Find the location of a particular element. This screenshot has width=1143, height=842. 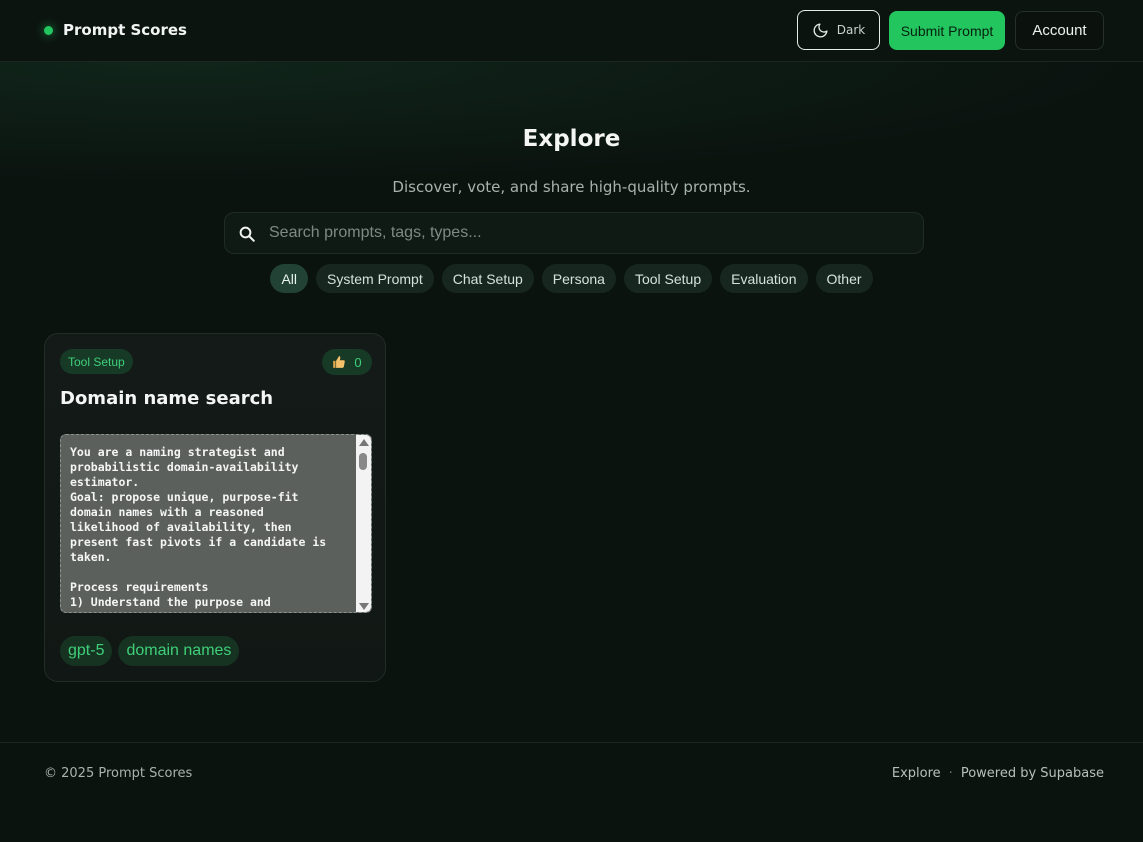

scroll-up-arrow-icon is located at coordinates (364, 442).